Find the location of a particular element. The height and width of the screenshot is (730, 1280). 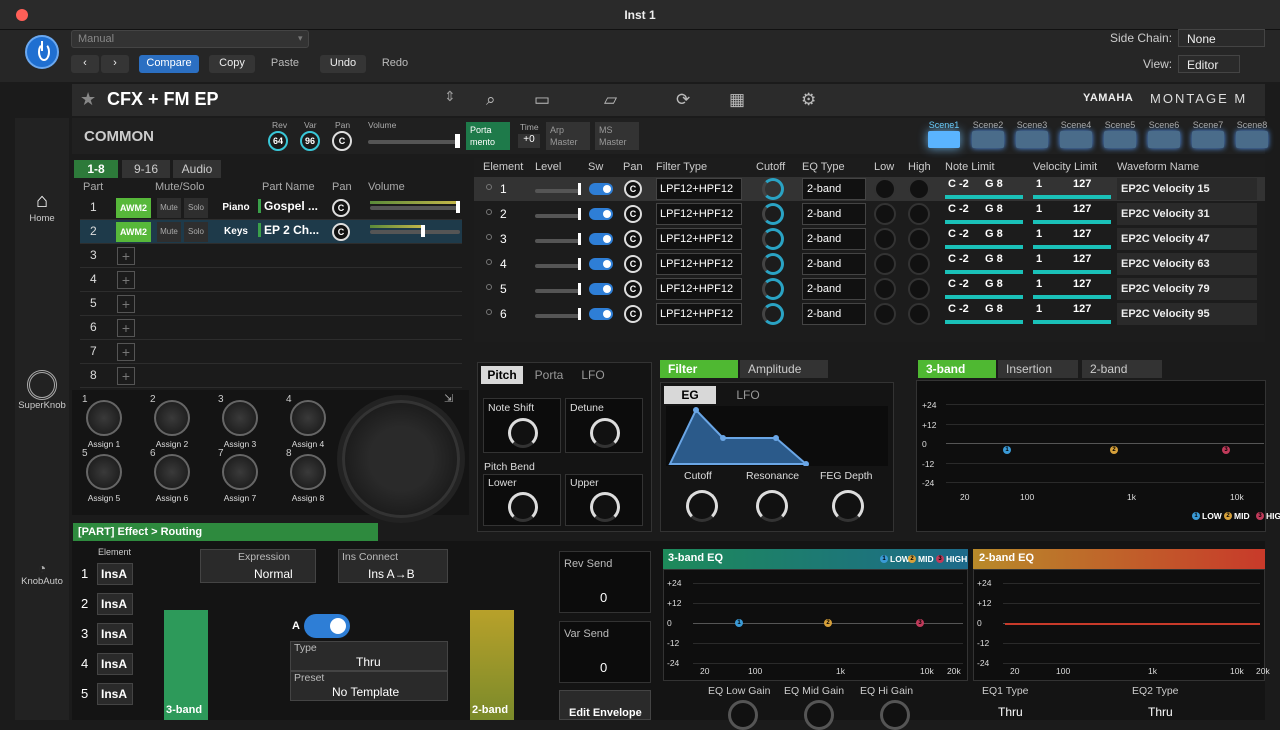

keyboard-icon: ▦ is located at coordinates (737, 100).